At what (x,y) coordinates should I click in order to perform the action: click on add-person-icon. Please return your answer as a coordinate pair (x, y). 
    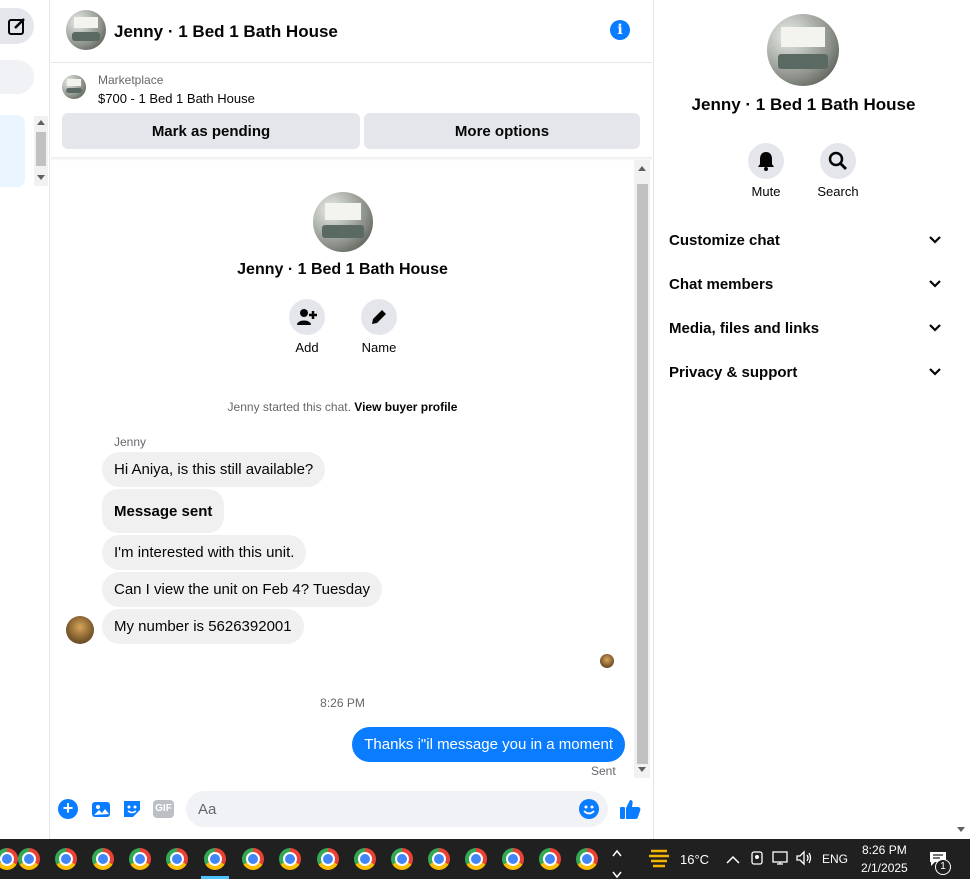
    Looking at the image, I should click on (307, 317).